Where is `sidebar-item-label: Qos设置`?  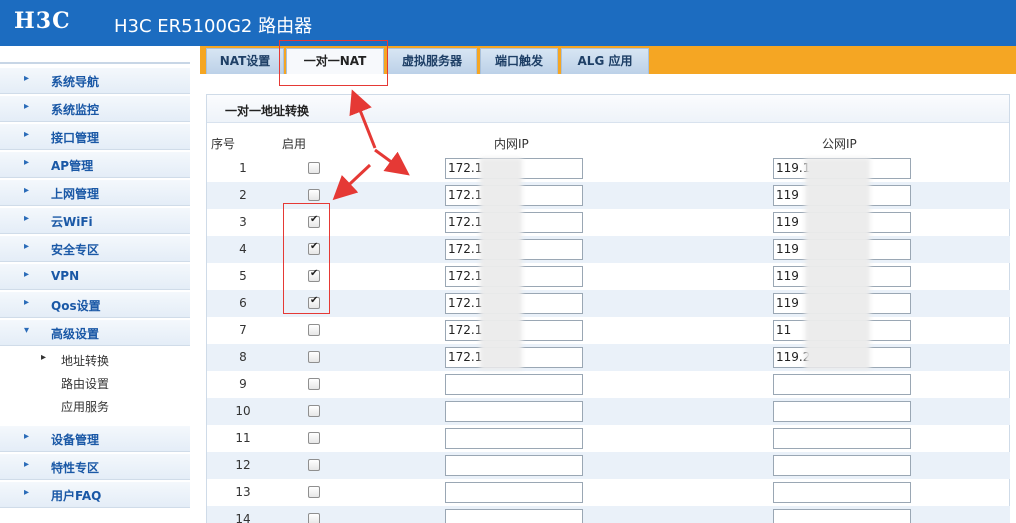 sidebar-item-label: Qos设置 is located at coordinates (76, 306).